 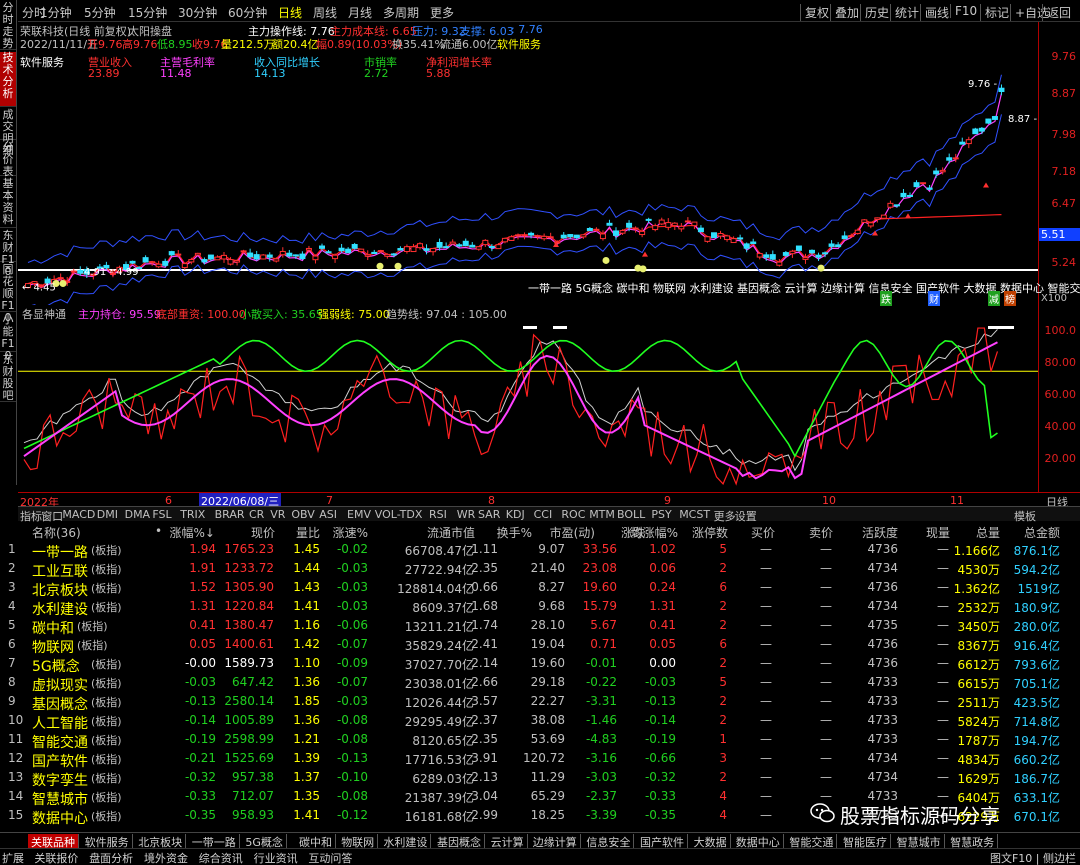 I want to click on column-header: 涨幅%↓, so click(x=192, y=532).